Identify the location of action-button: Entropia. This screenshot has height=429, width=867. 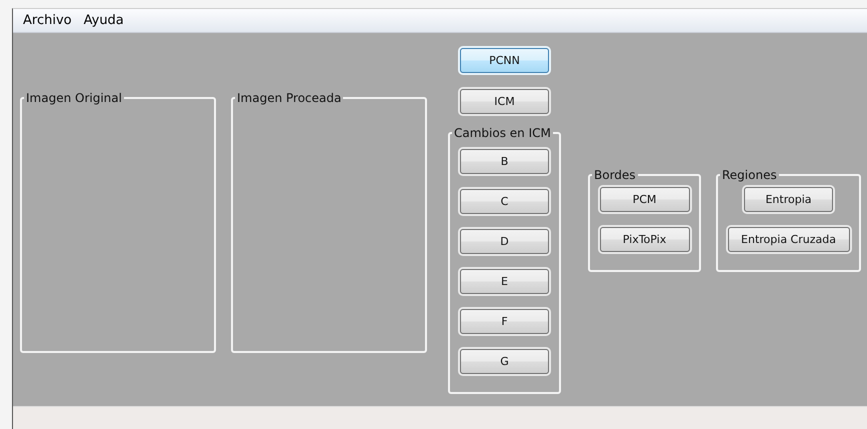
(788, 199).